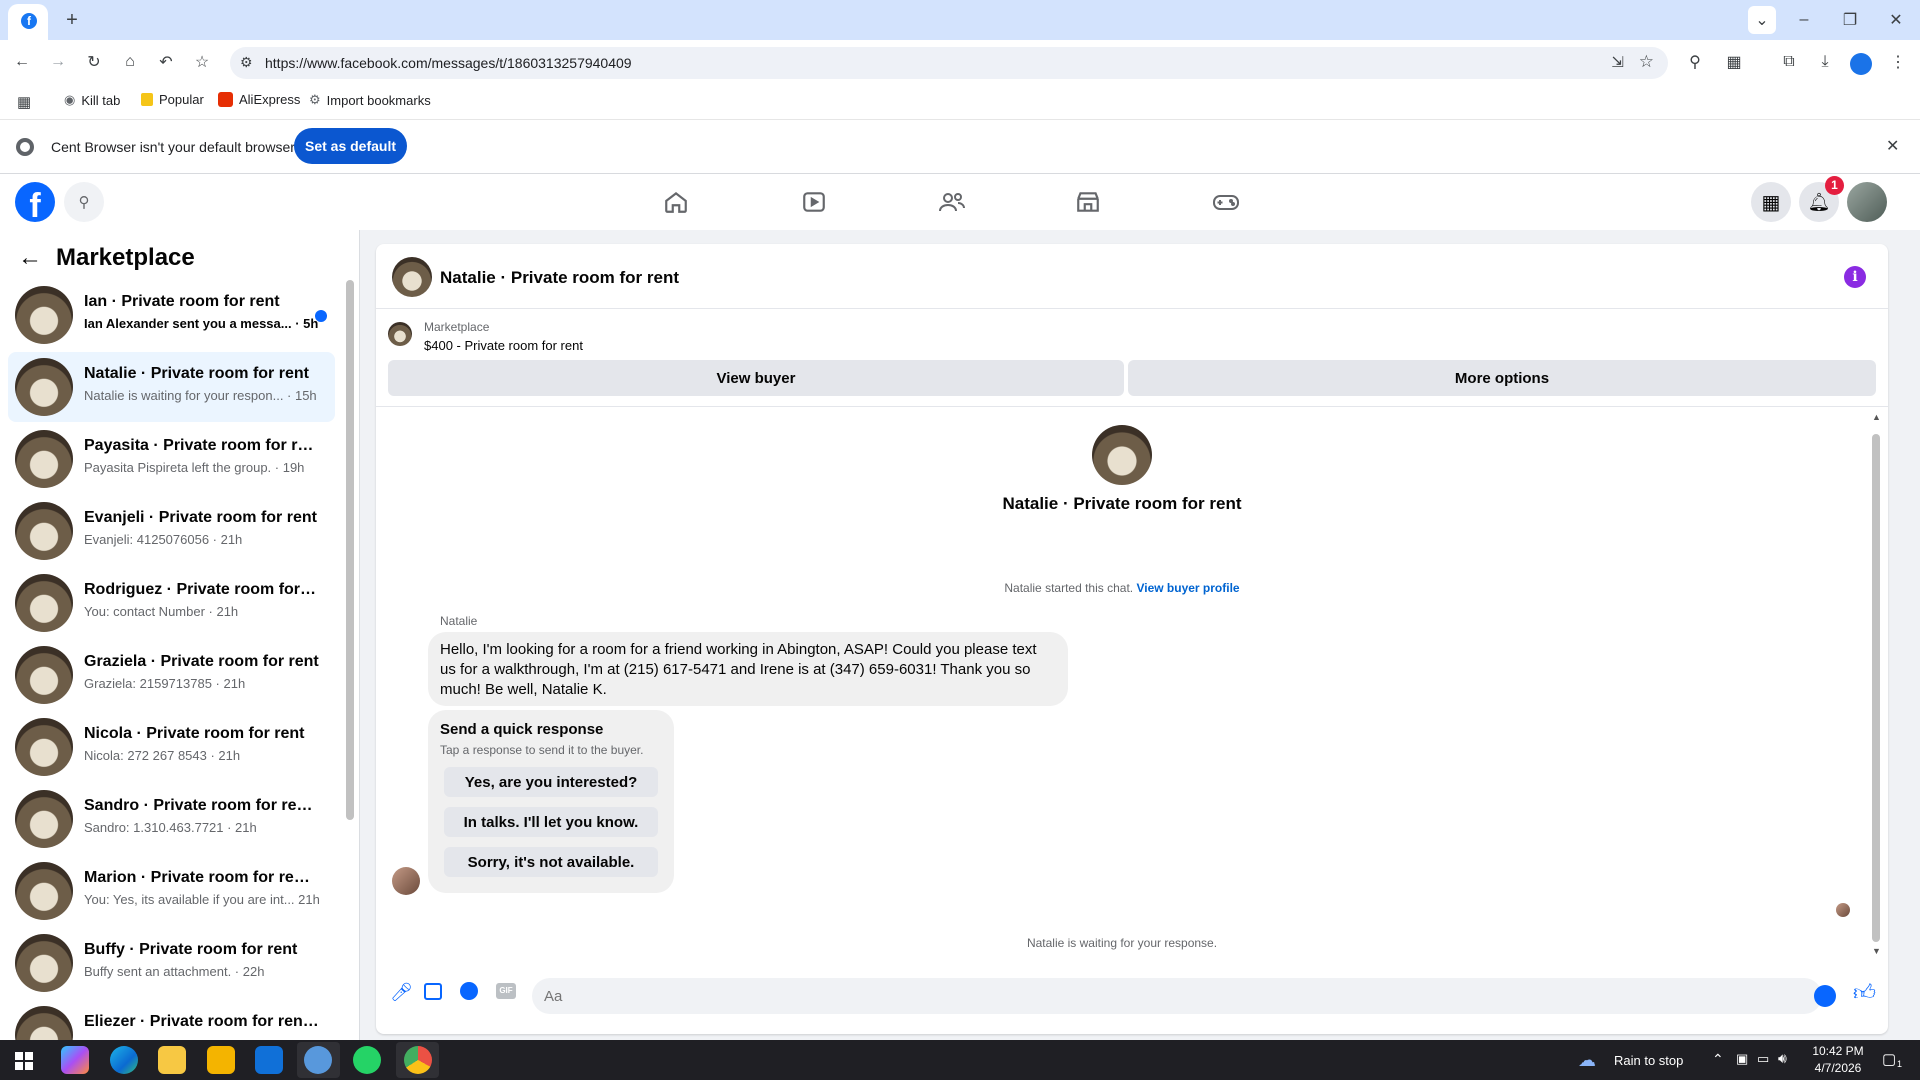 Image resolution: width=1920 pixels, height=1080 pixels. Describe the element at coordinates (814, 202) in the screenshot. I see `nav-video-icon` at that location.